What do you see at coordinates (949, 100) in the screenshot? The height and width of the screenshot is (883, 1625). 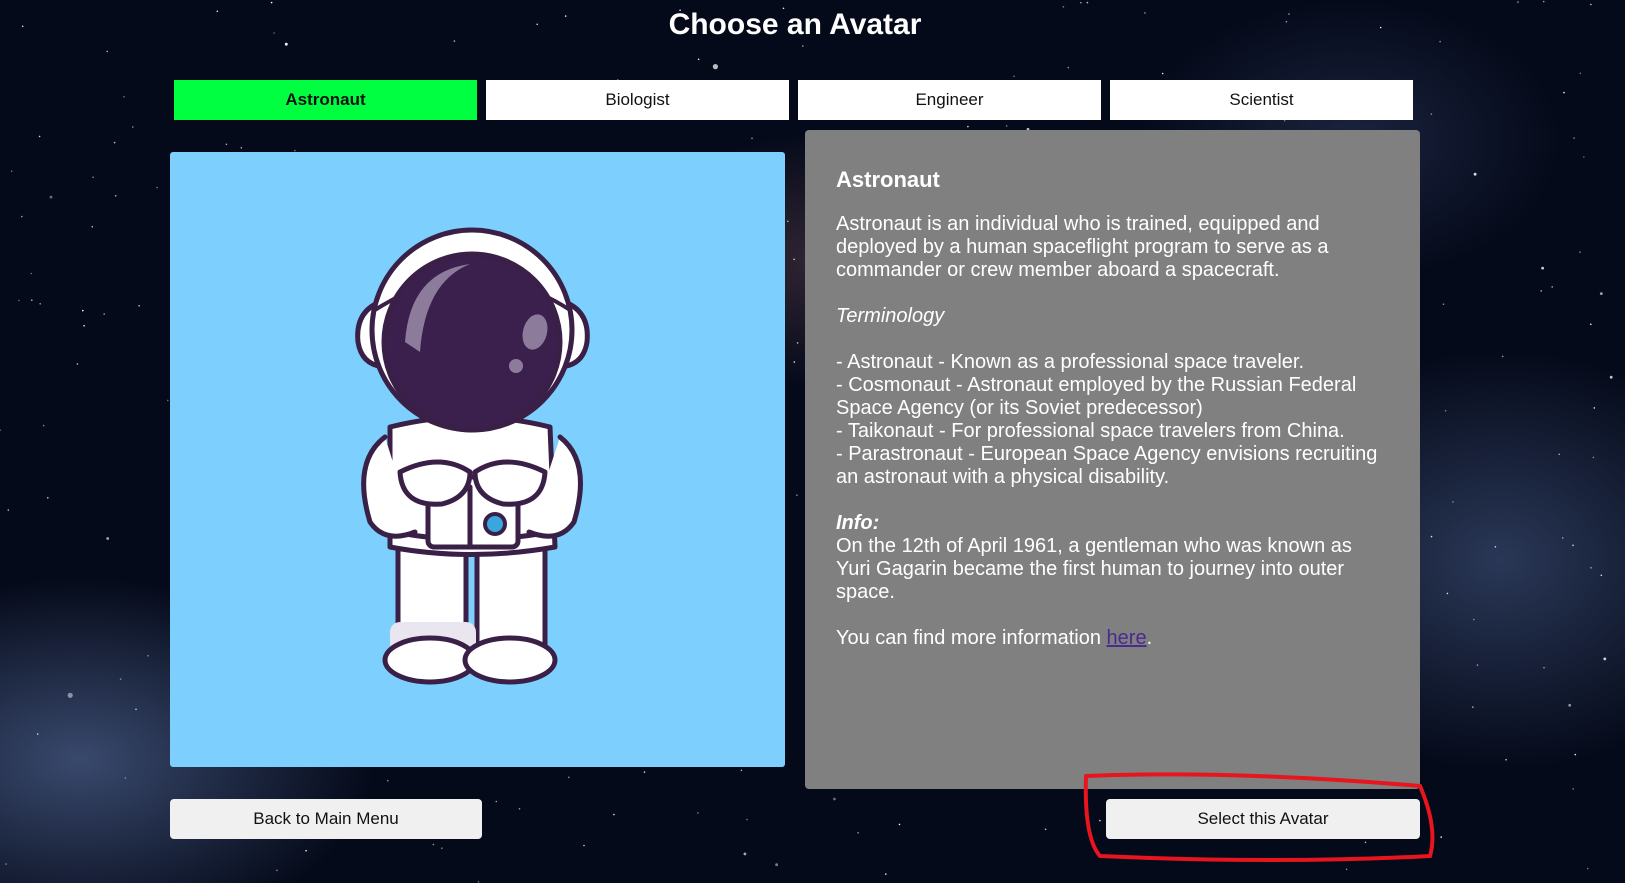 I see `tab-engineer: Engineer` at bounding box center [949, 100].